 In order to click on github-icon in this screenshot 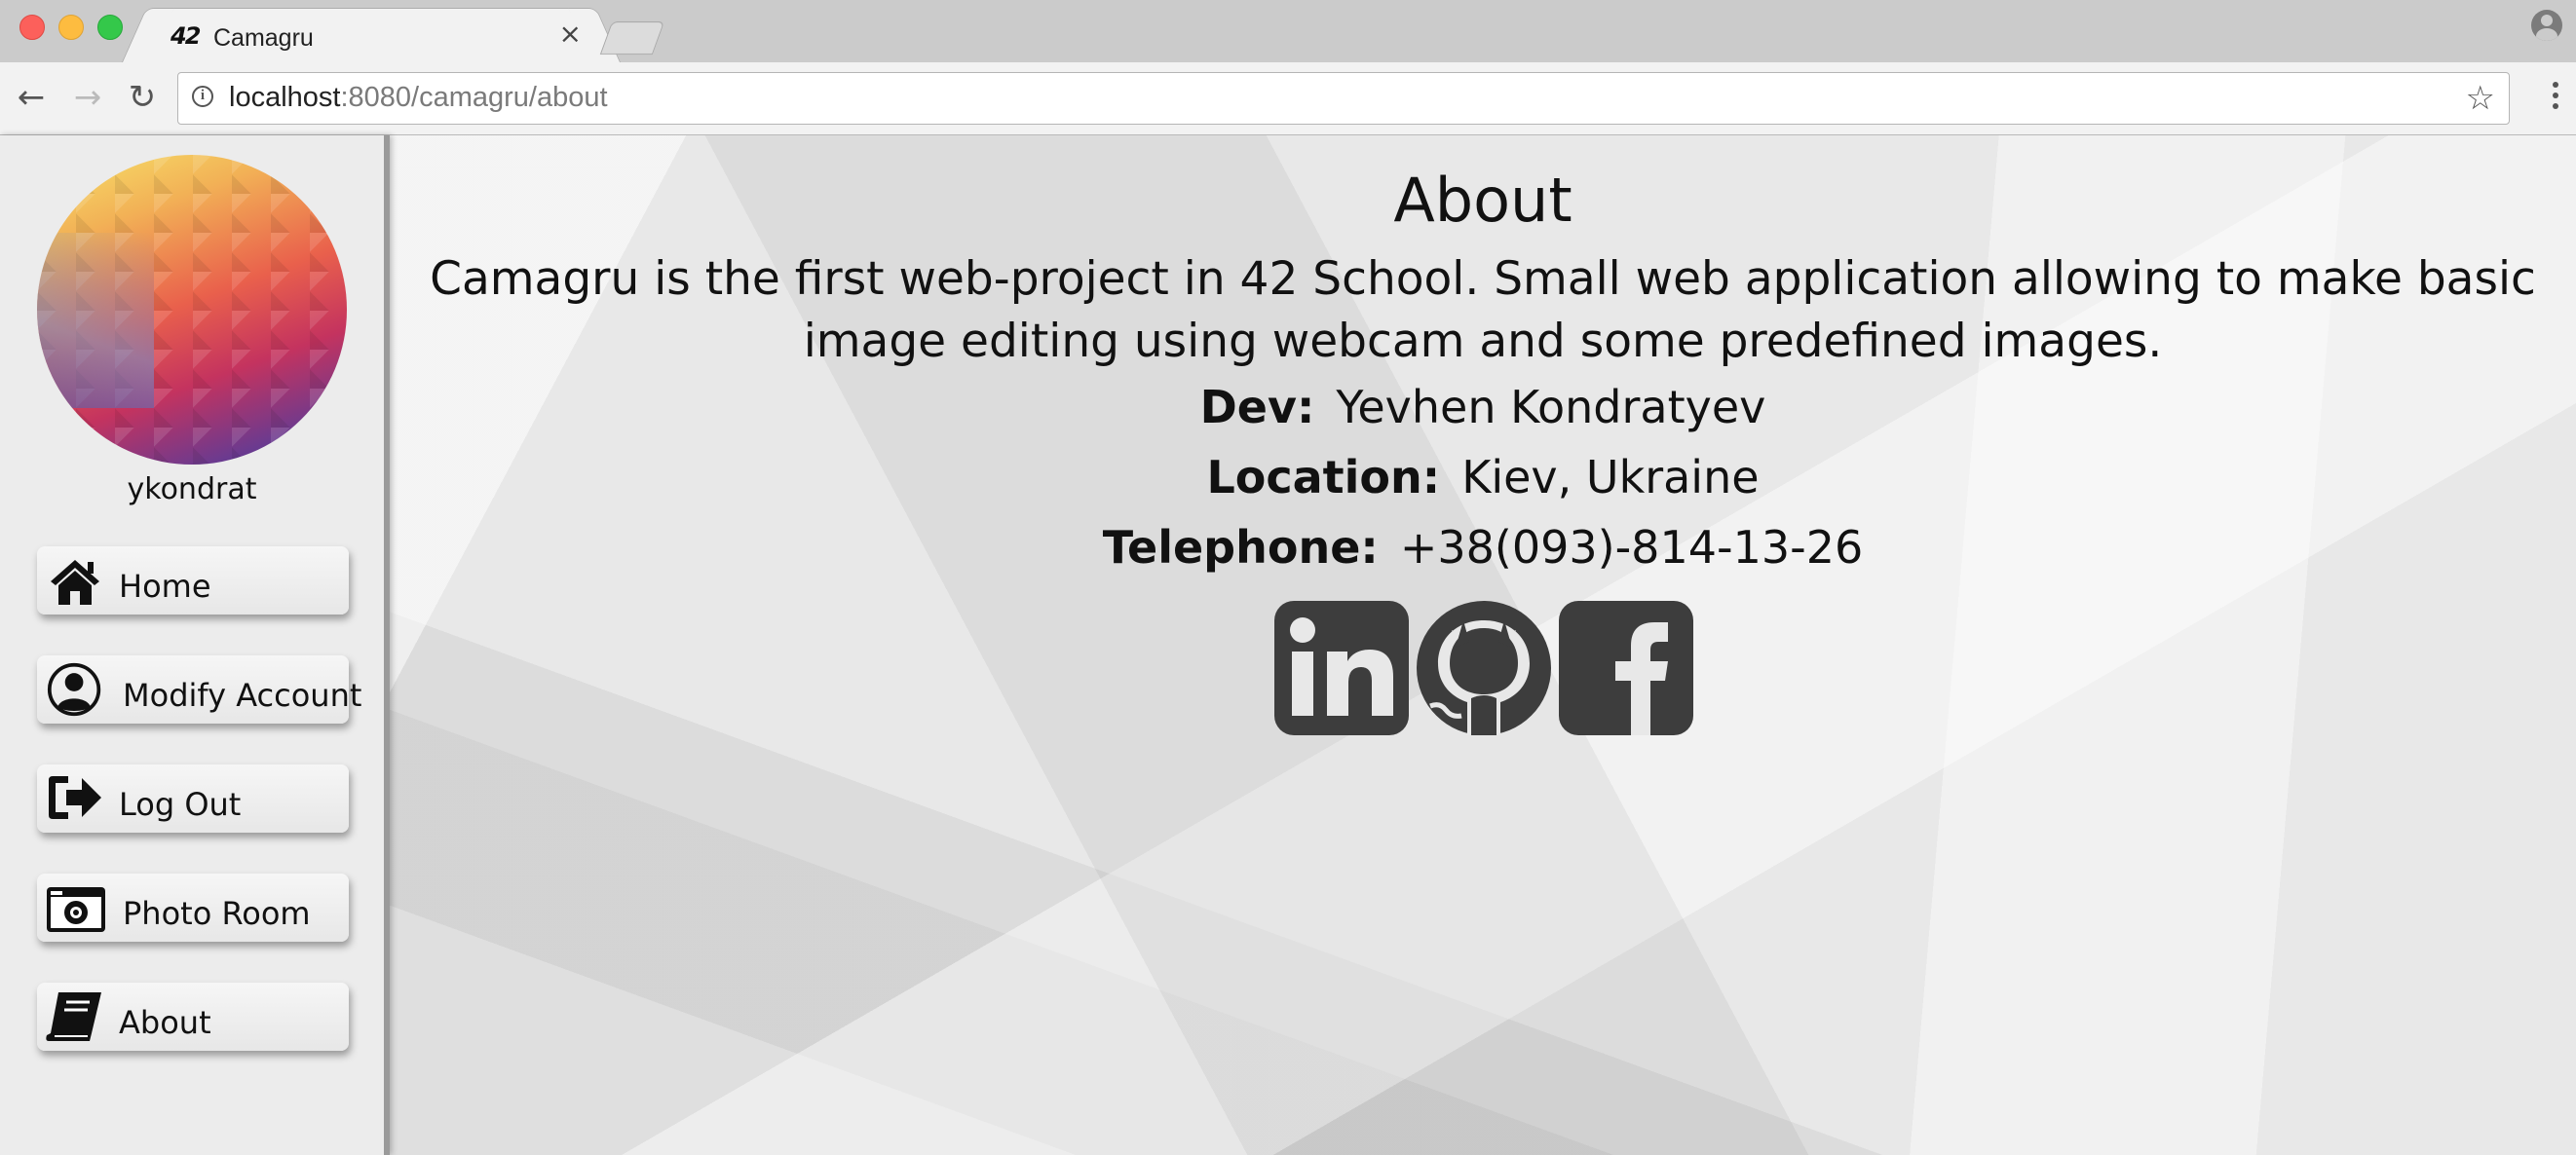, I will do `click(1484, 668)`.